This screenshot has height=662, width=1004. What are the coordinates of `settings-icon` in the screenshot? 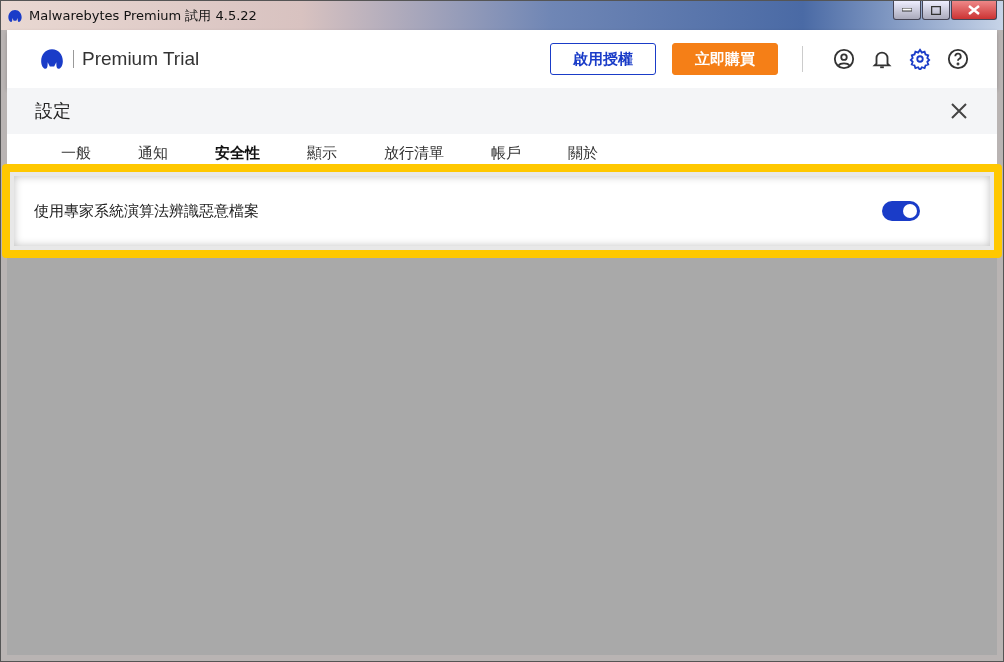 It's located at (920, 59).